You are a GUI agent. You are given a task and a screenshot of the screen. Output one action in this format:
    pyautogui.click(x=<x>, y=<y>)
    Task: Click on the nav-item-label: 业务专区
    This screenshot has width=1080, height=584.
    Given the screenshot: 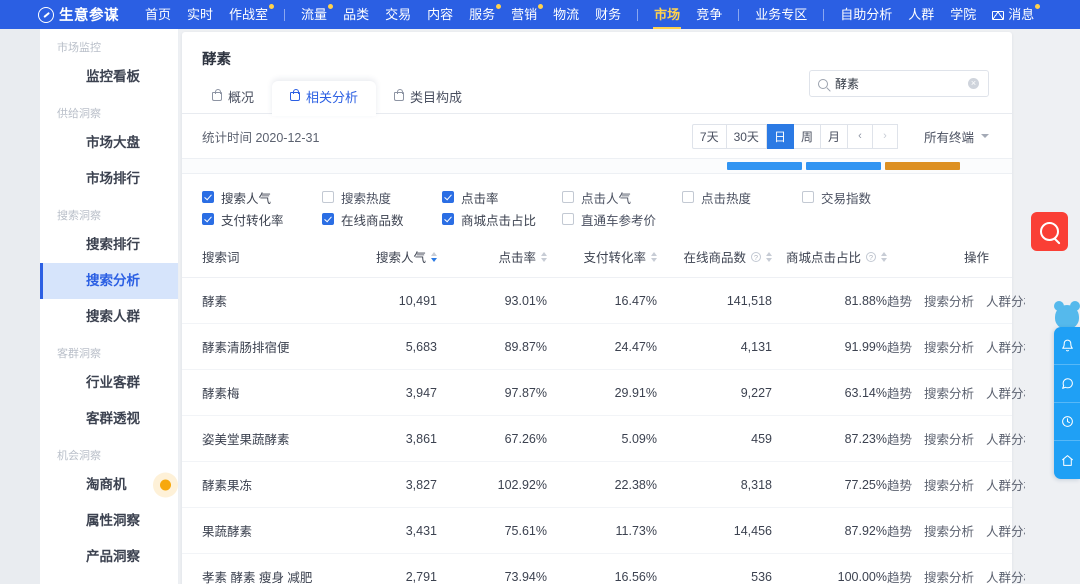 What is the action you would take?
    pyautogui.click(x=781, y=14)
    